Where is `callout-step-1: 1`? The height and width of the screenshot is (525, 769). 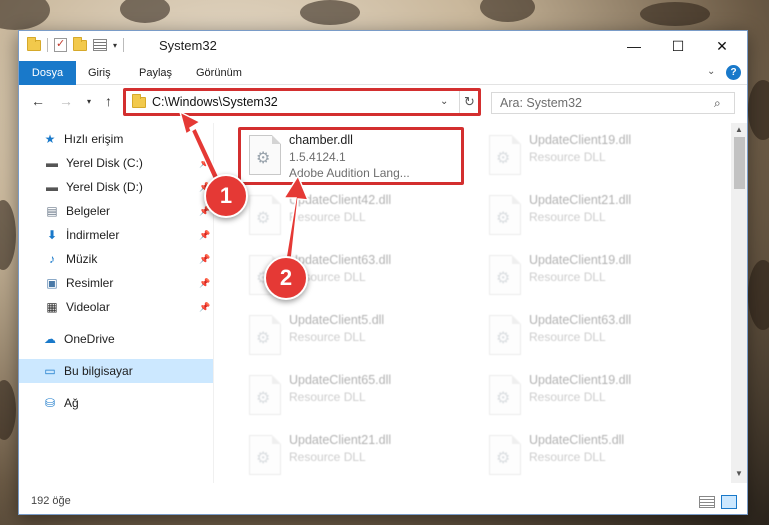
callout-step-1: 1 is located at coordinates (226, 196).